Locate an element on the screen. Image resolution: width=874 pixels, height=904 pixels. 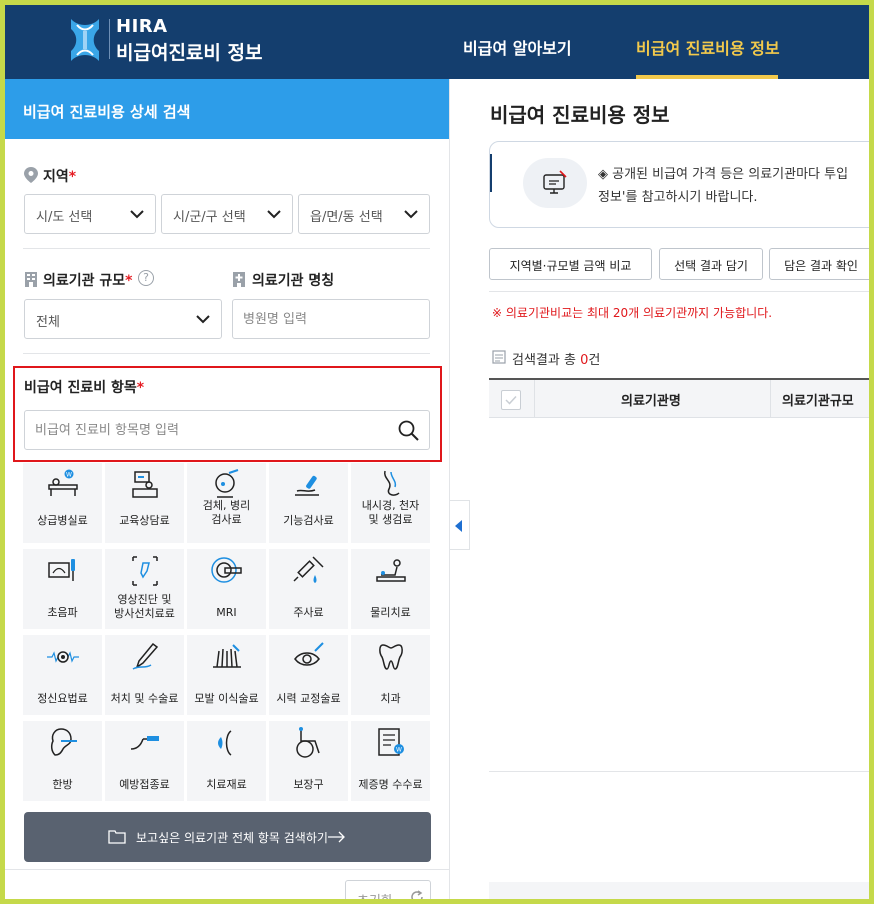
category-label: 주사료 is located at coordinates (308, 612).